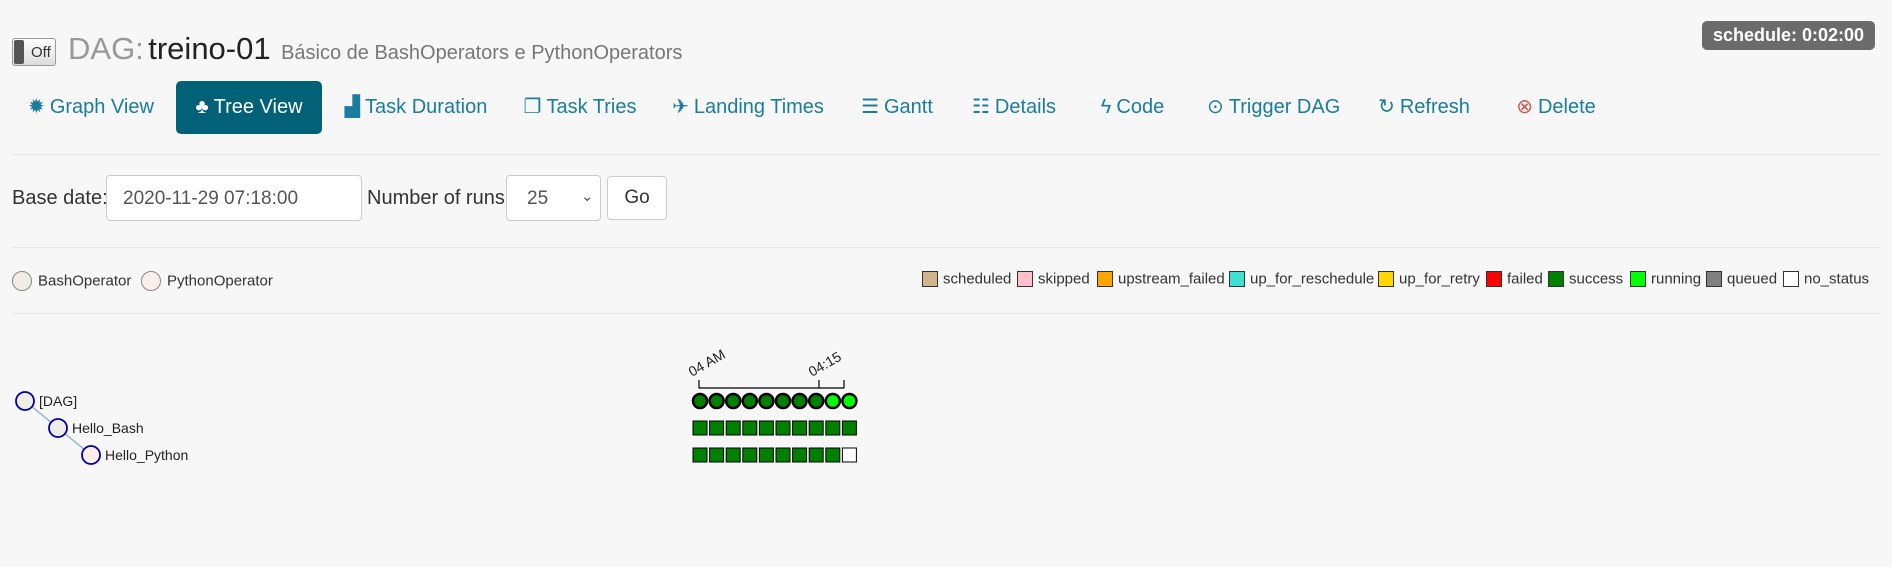 This screenshot has width=1892, height=567. Describe the element at coordinates (58, 428) in the screenshot. I see `tree-node-hello-bash` at that location.